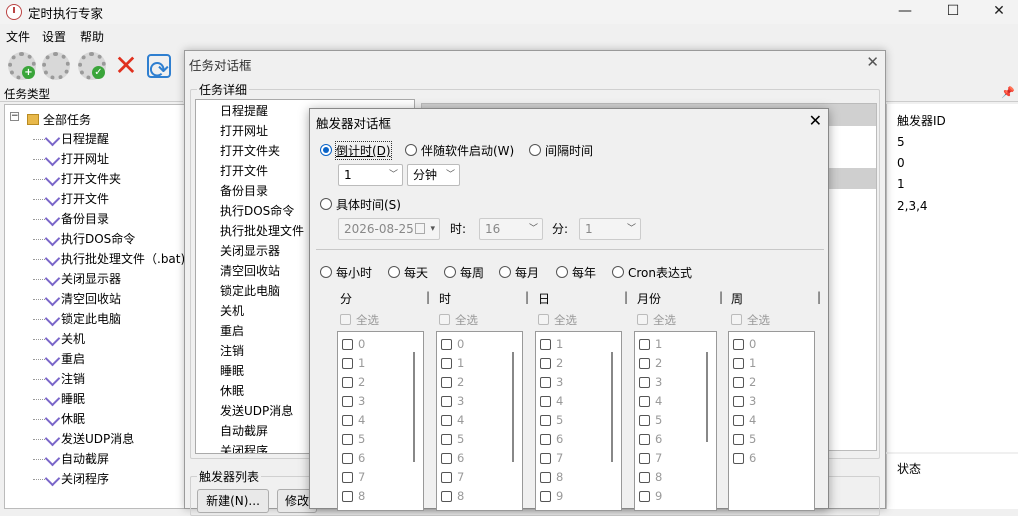 This screenshot has height=516, width=1018. I want to click on task-type-list-item: 备份目录, so click(244, 190).